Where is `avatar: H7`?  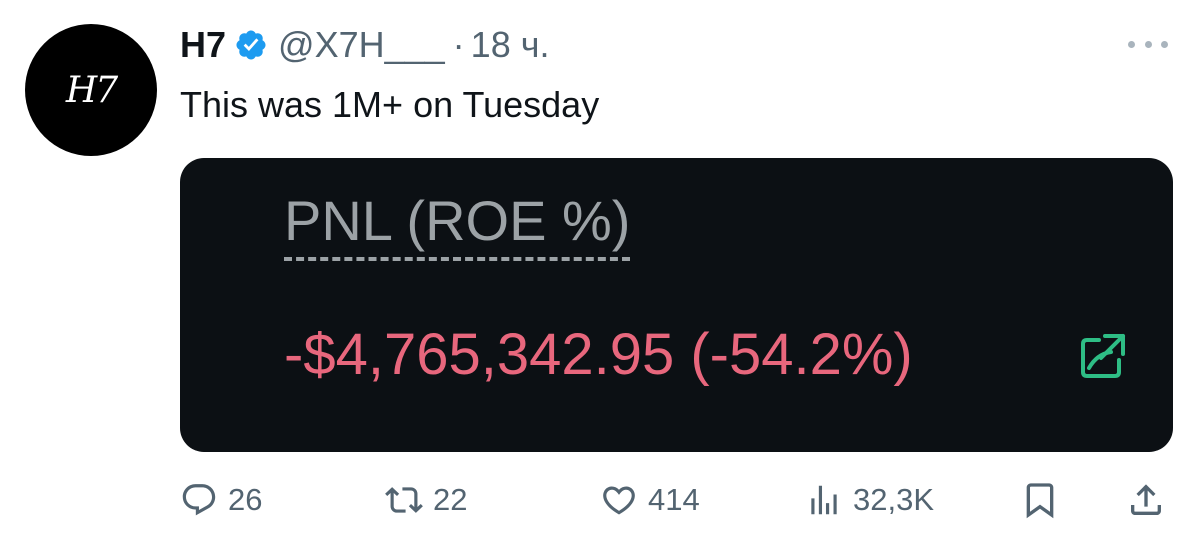
avatar: H7 is located at coordinates (91, 90).